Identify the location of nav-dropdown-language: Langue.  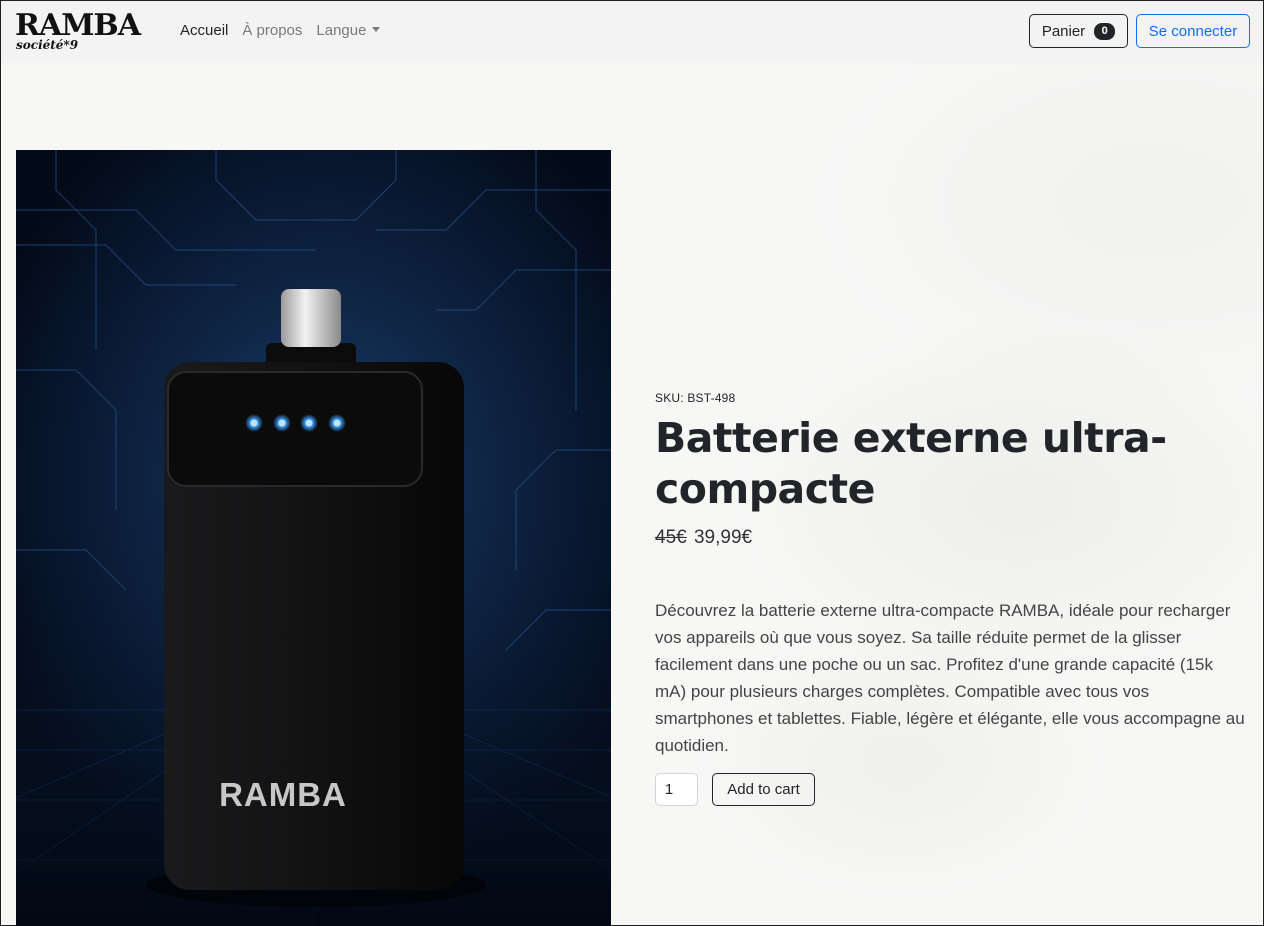
(348, 30).